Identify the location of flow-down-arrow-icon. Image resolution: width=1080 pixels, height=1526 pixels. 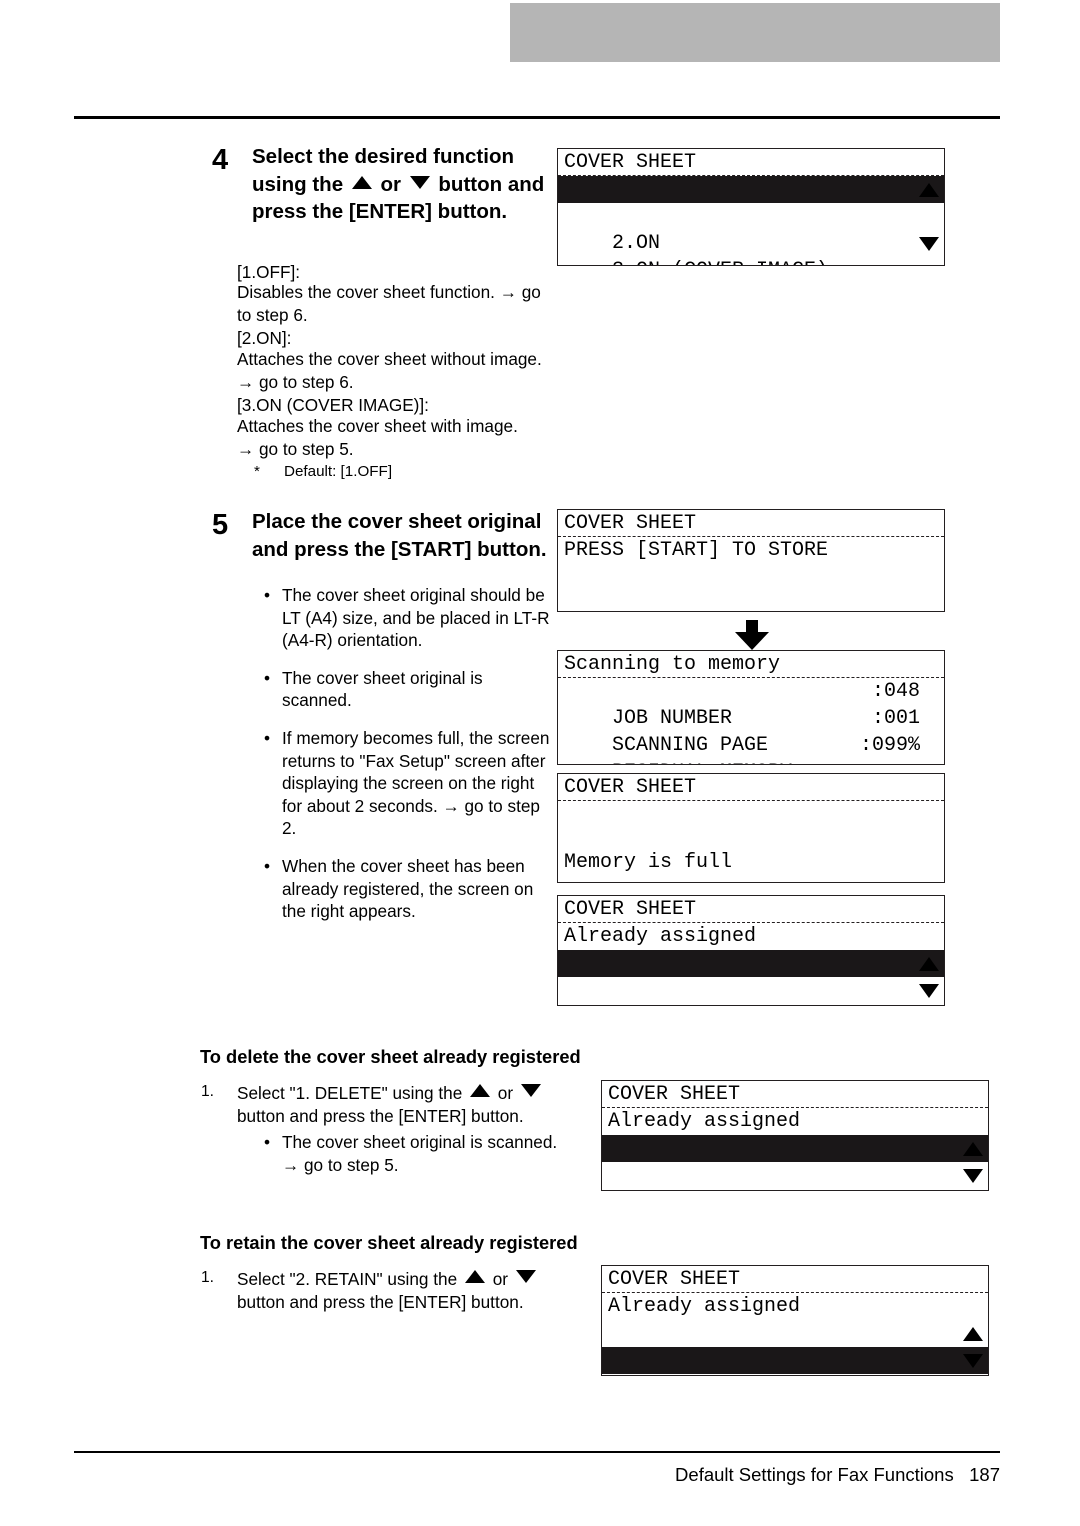
(752, 635).